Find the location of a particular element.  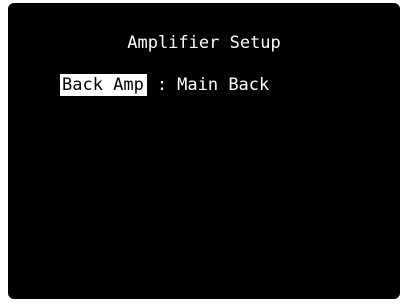

setting-value: Main Back is located at coordinates (223, 85).